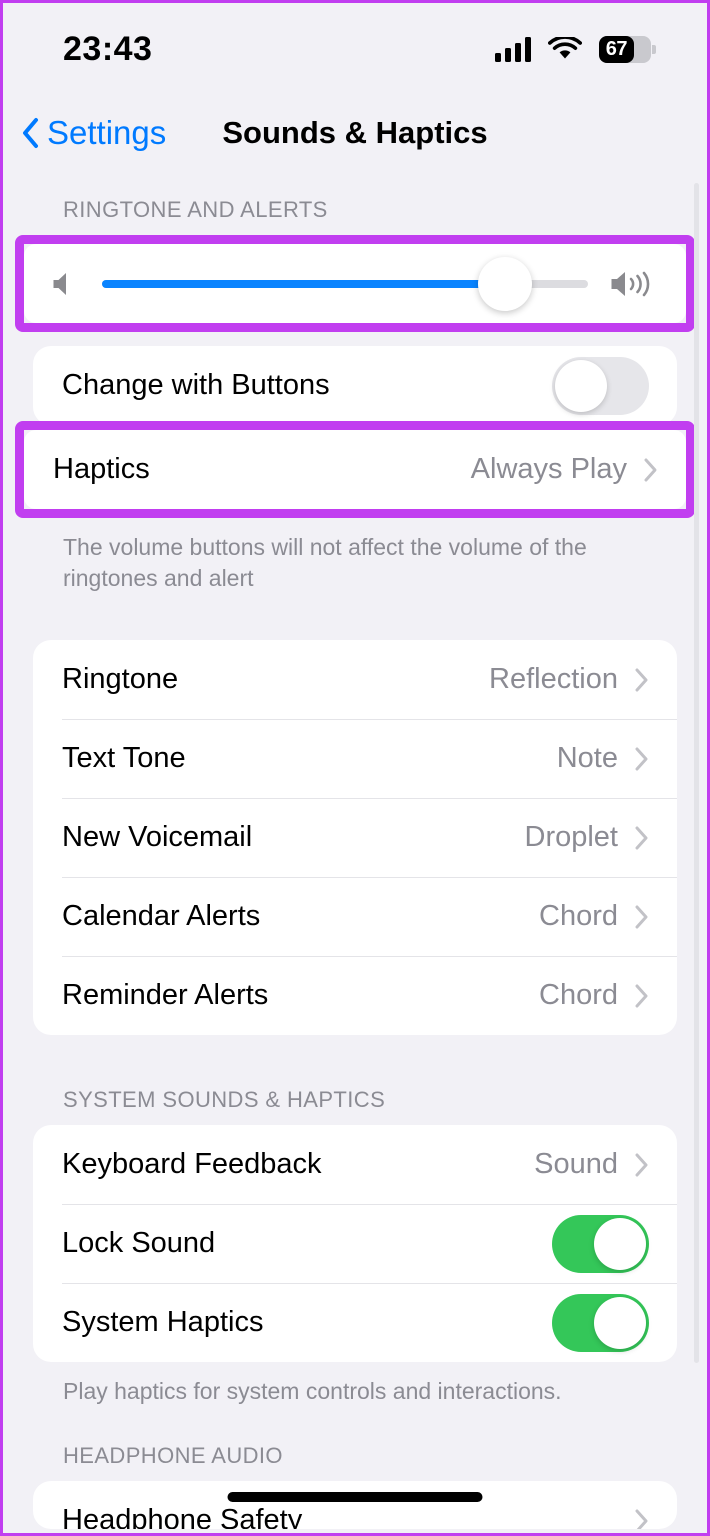  Describe the element at coordinates (355, 758) in the screenshot. I see `row-text-tone: Text Tone Note` at that location.